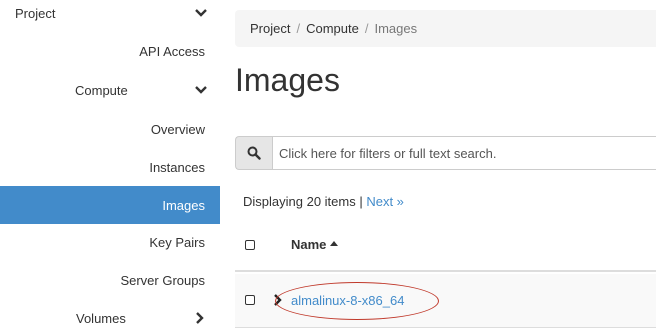 The image size is (656, 334). I want to click on item-count: Displaying 20 items | Next », so click(323, 201).